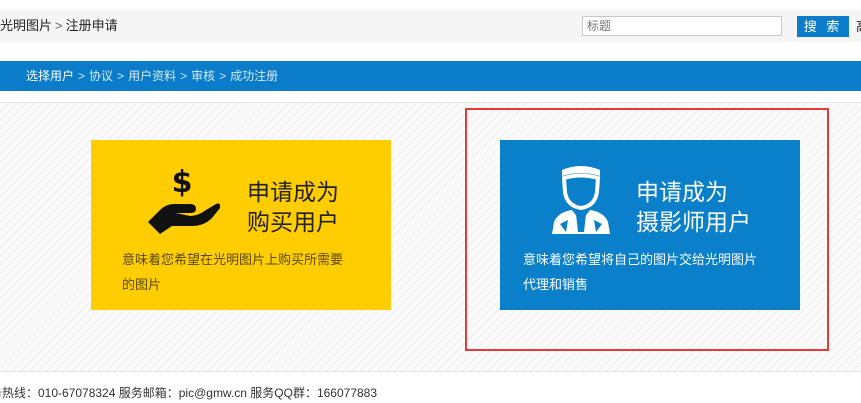 This screenshot has width=861, height=403. What do you see at coordinates (640, 259) in the screenshot?
I see `photographer-desc-line1: 意味着您希望将自己的图片交给光明图片` at bounding box center [640, 259].